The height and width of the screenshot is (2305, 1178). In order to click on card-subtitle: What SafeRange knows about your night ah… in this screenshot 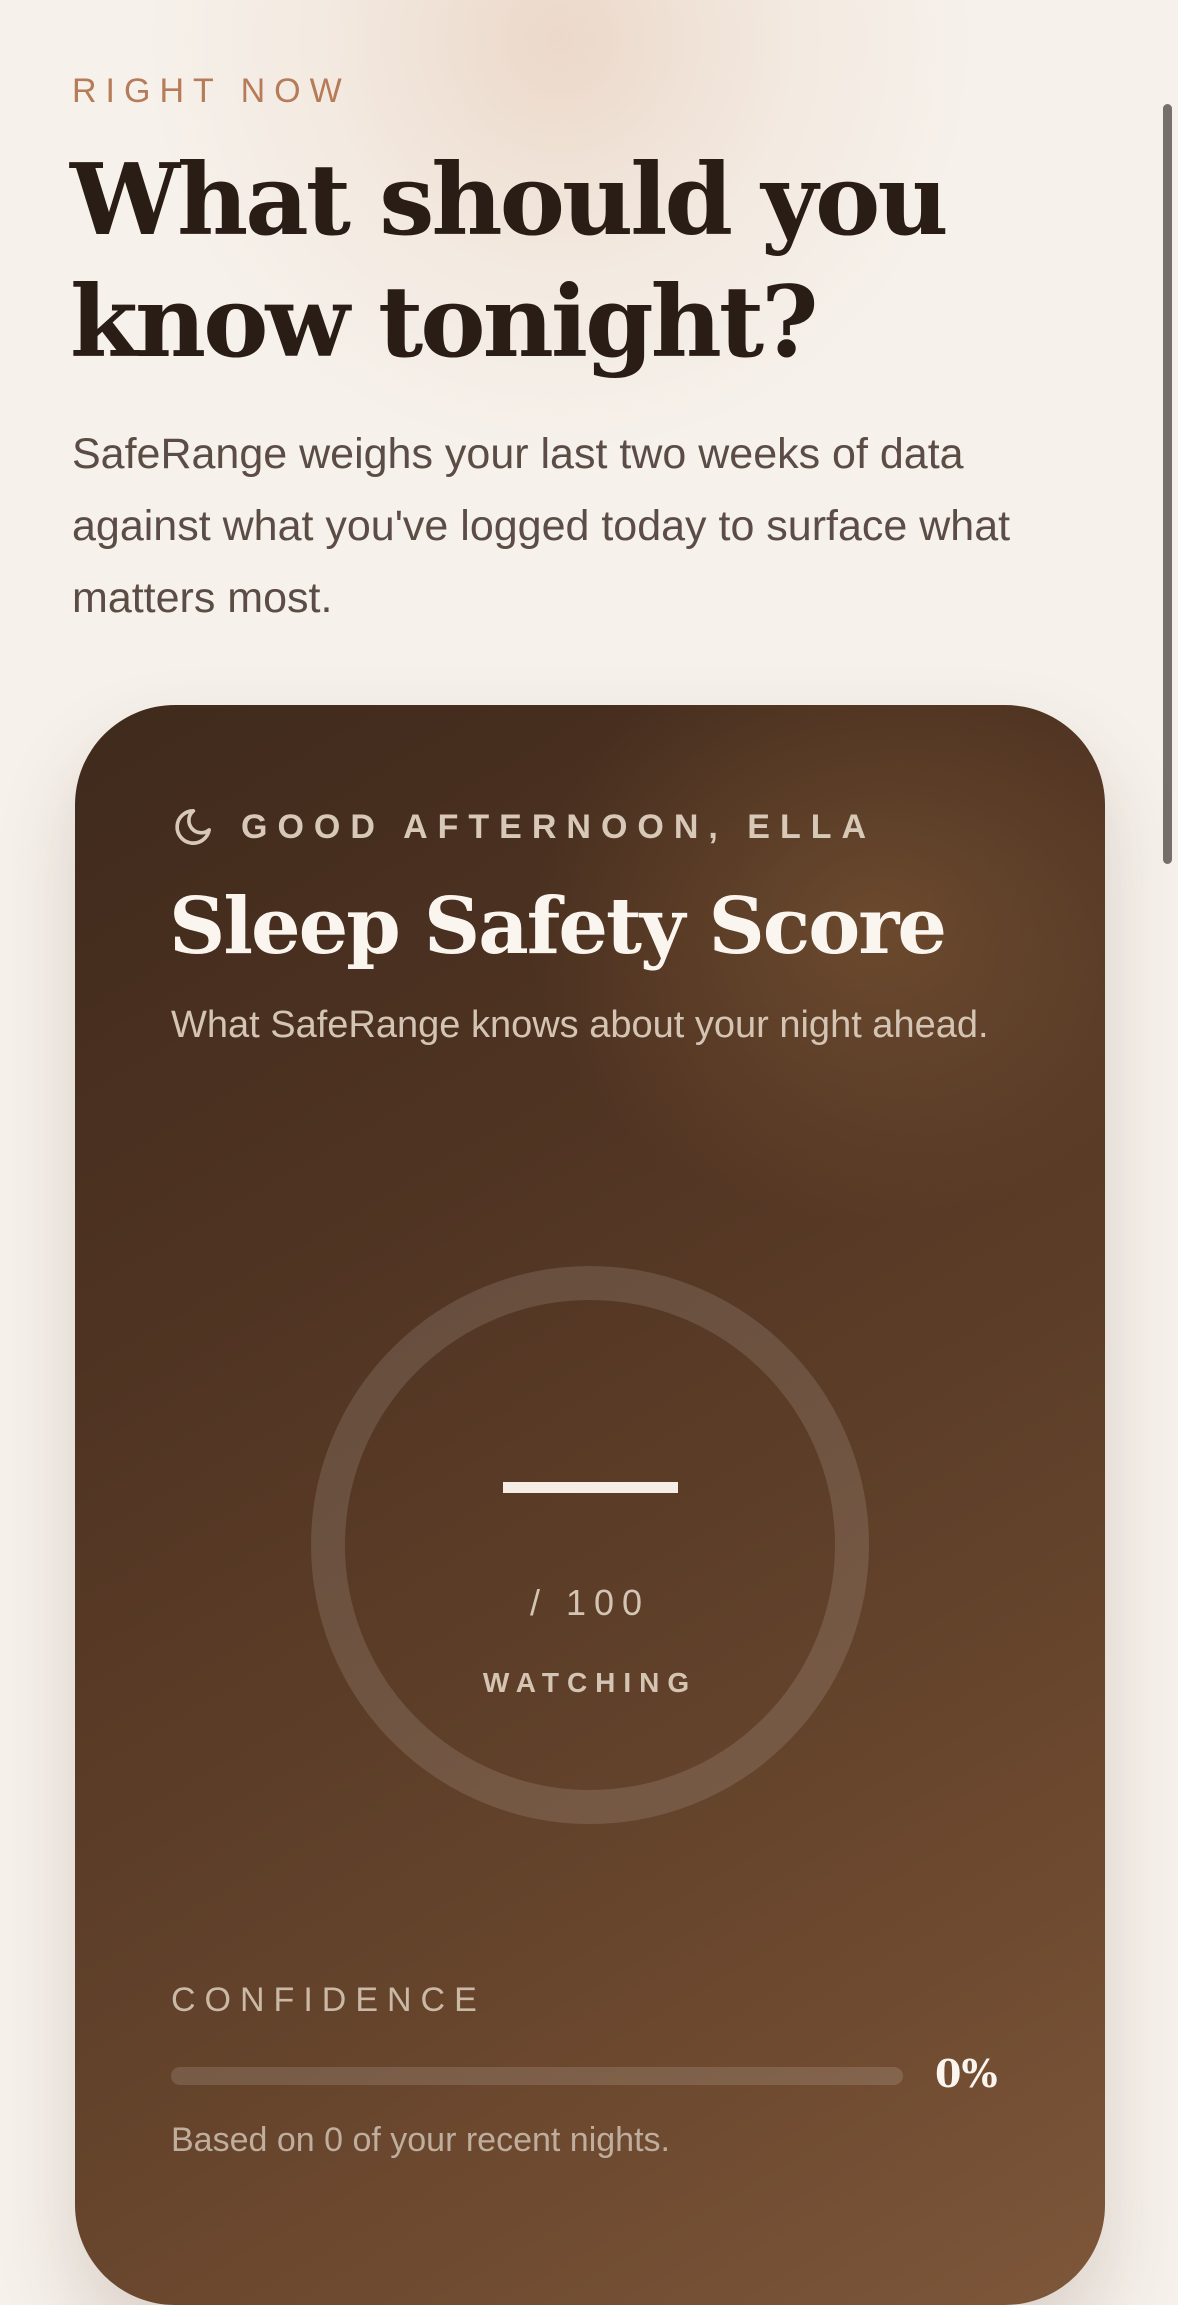, I will do `click(580, 1025)`.